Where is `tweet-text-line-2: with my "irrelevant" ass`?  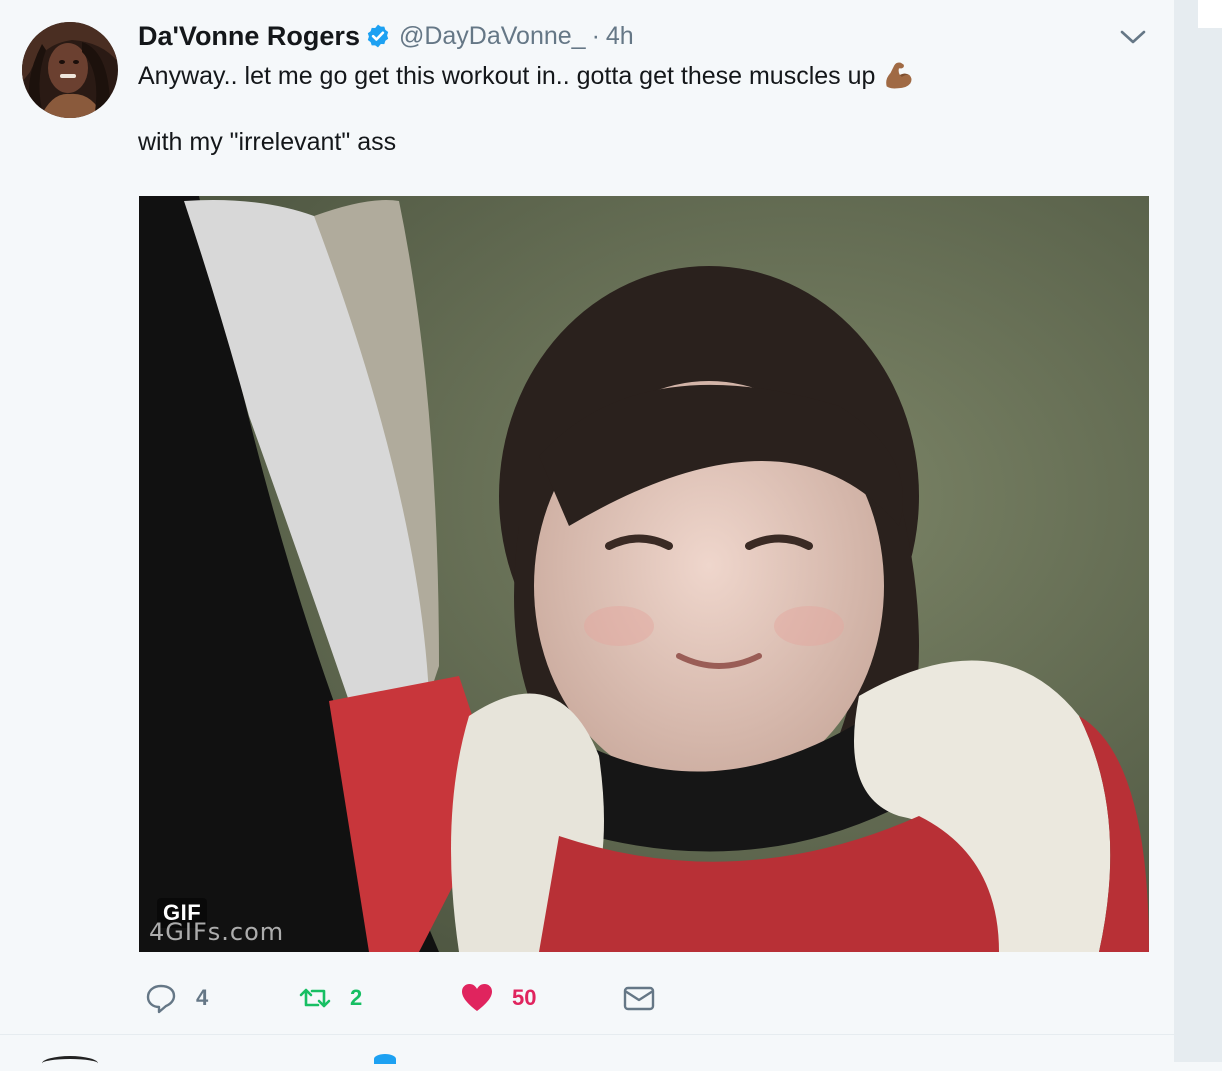 tweet-text-line-2: with my "irrelevant" ass is located at coordinates (267, 142).